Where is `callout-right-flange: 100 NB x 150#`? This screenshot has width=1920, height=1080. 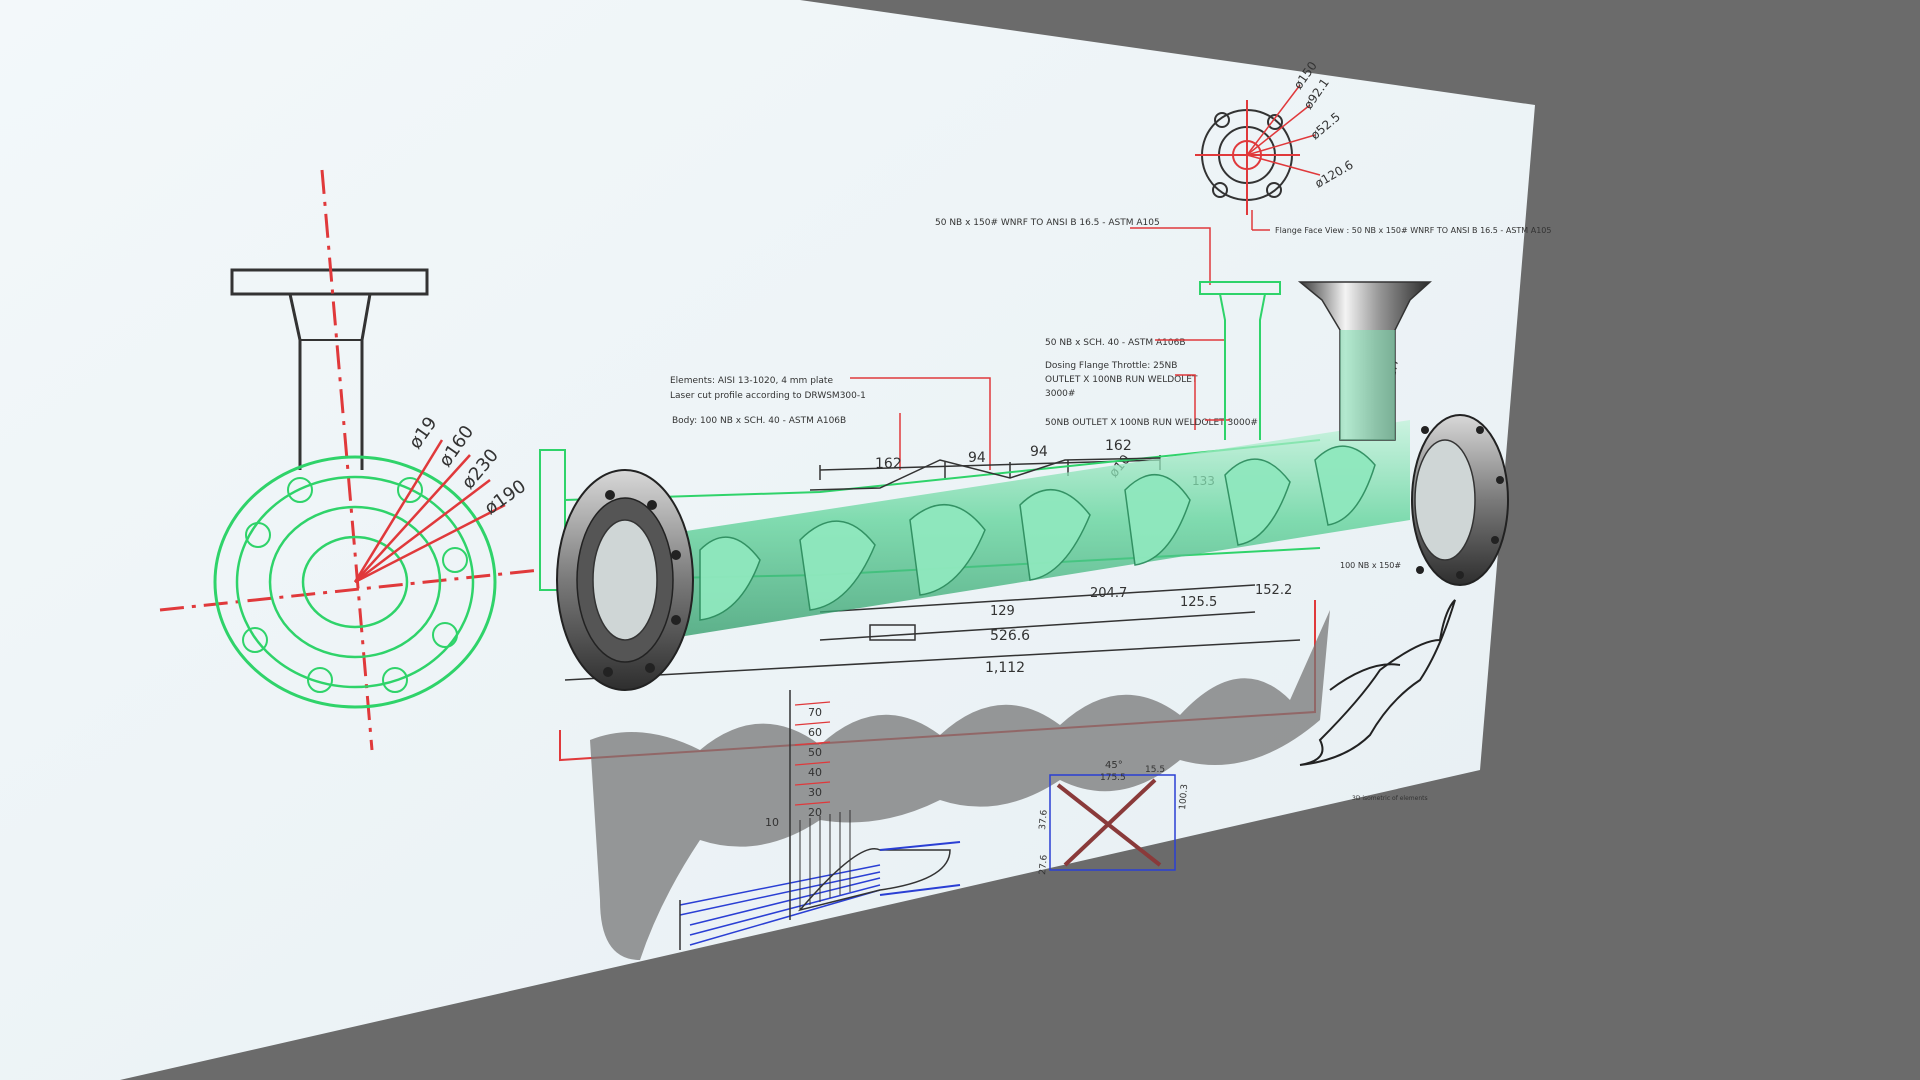
callout-right-flange: 100 NB x 150# is located at coordinates (1370, 565).